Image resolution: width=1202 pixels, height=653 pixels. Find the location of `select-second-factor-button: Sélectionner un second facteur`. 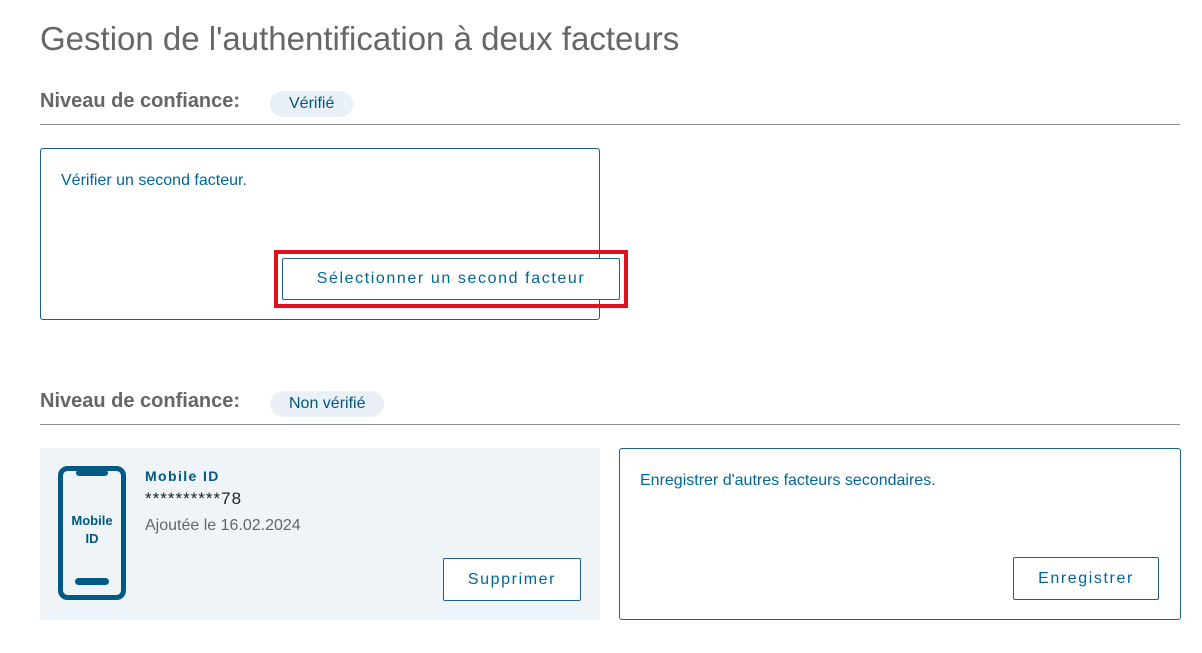

select-second-factor-button: Sélectionner un second facteur is located at coordinates (451, 279).